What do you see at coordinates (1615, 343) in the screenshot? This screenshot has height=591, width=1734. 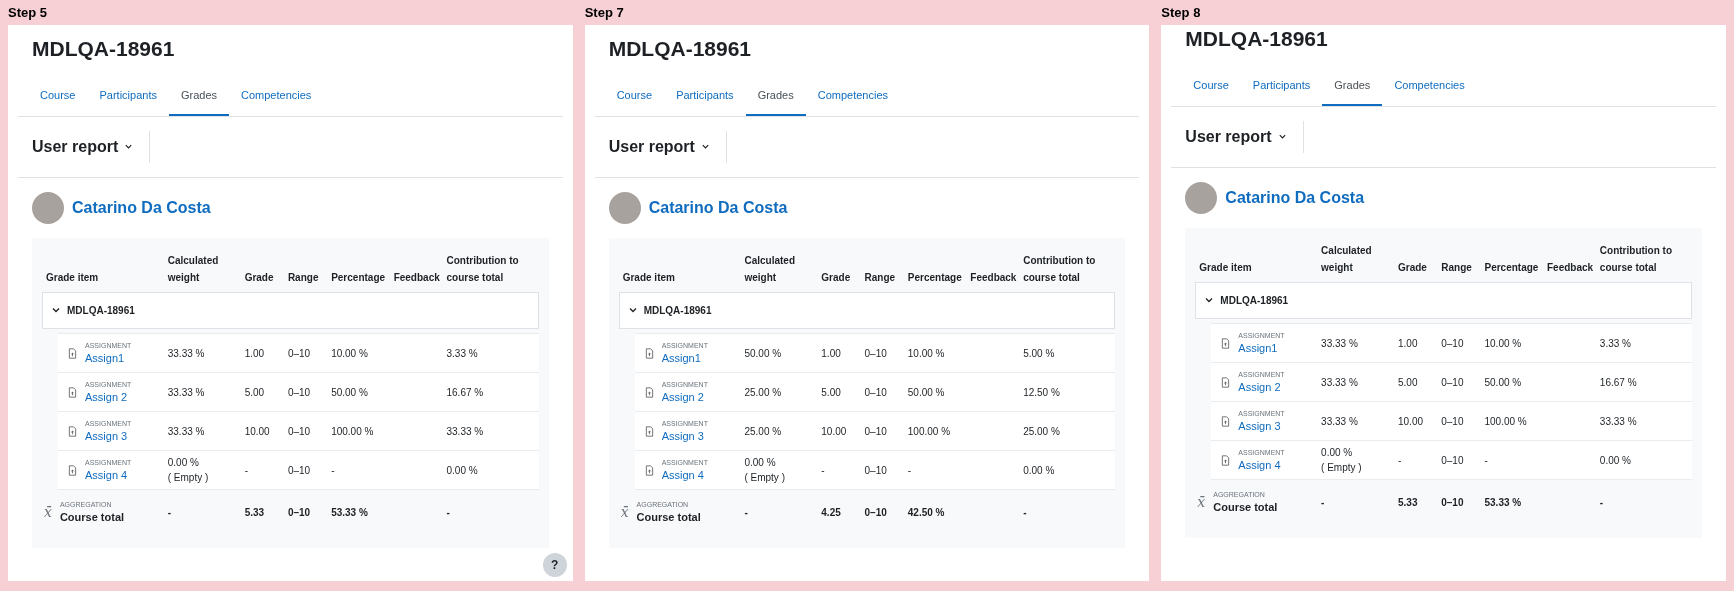 I see `table-cell: 3.33 %` at bounding box center [1615, 343].